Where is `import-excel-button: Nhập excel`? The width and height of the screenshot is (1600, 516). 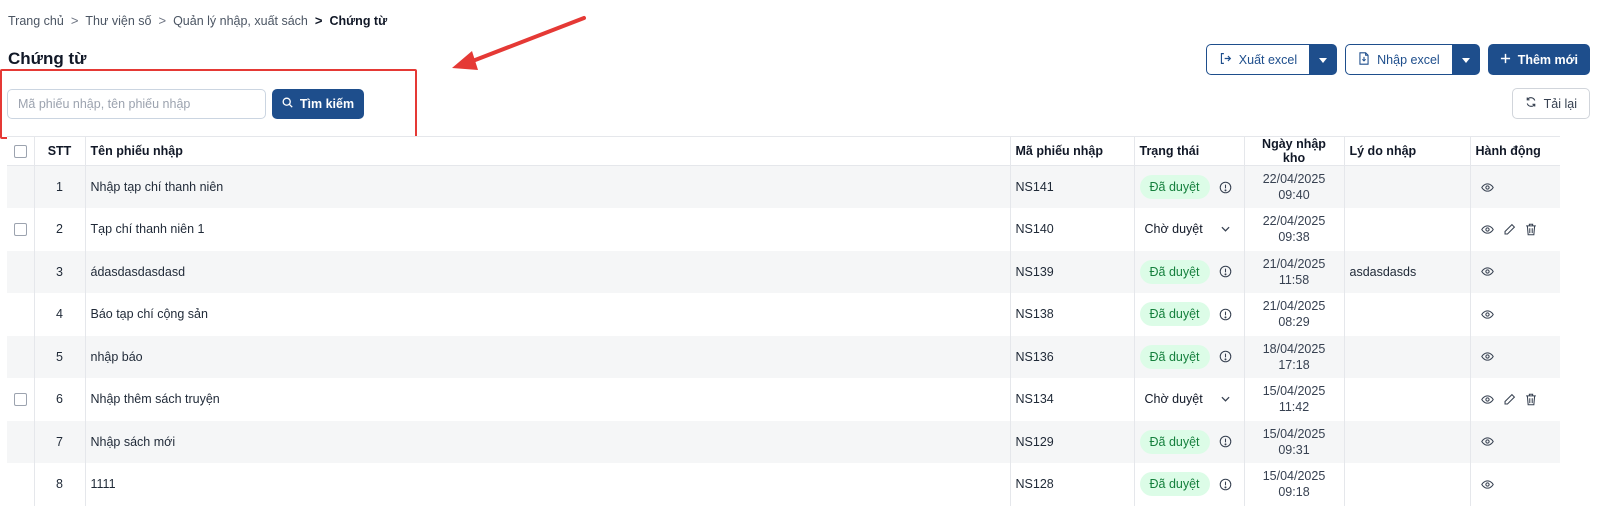 import-excel-button: Nhập excel is located at coordinates (1398, 59).